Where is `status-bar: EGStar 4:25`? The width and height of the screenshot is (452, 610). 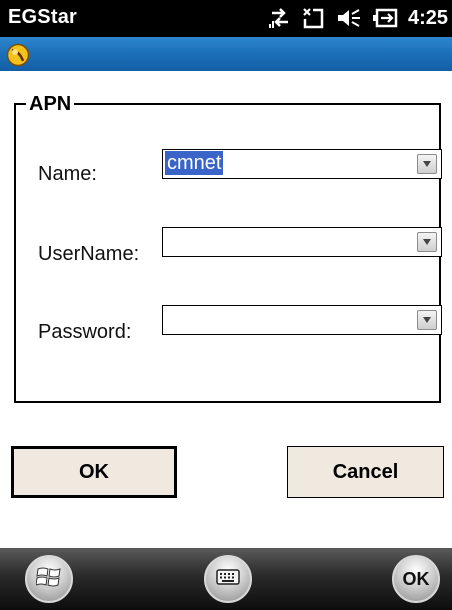 status-bar: EGStar 4:25 is located at coordinates (226, 18).